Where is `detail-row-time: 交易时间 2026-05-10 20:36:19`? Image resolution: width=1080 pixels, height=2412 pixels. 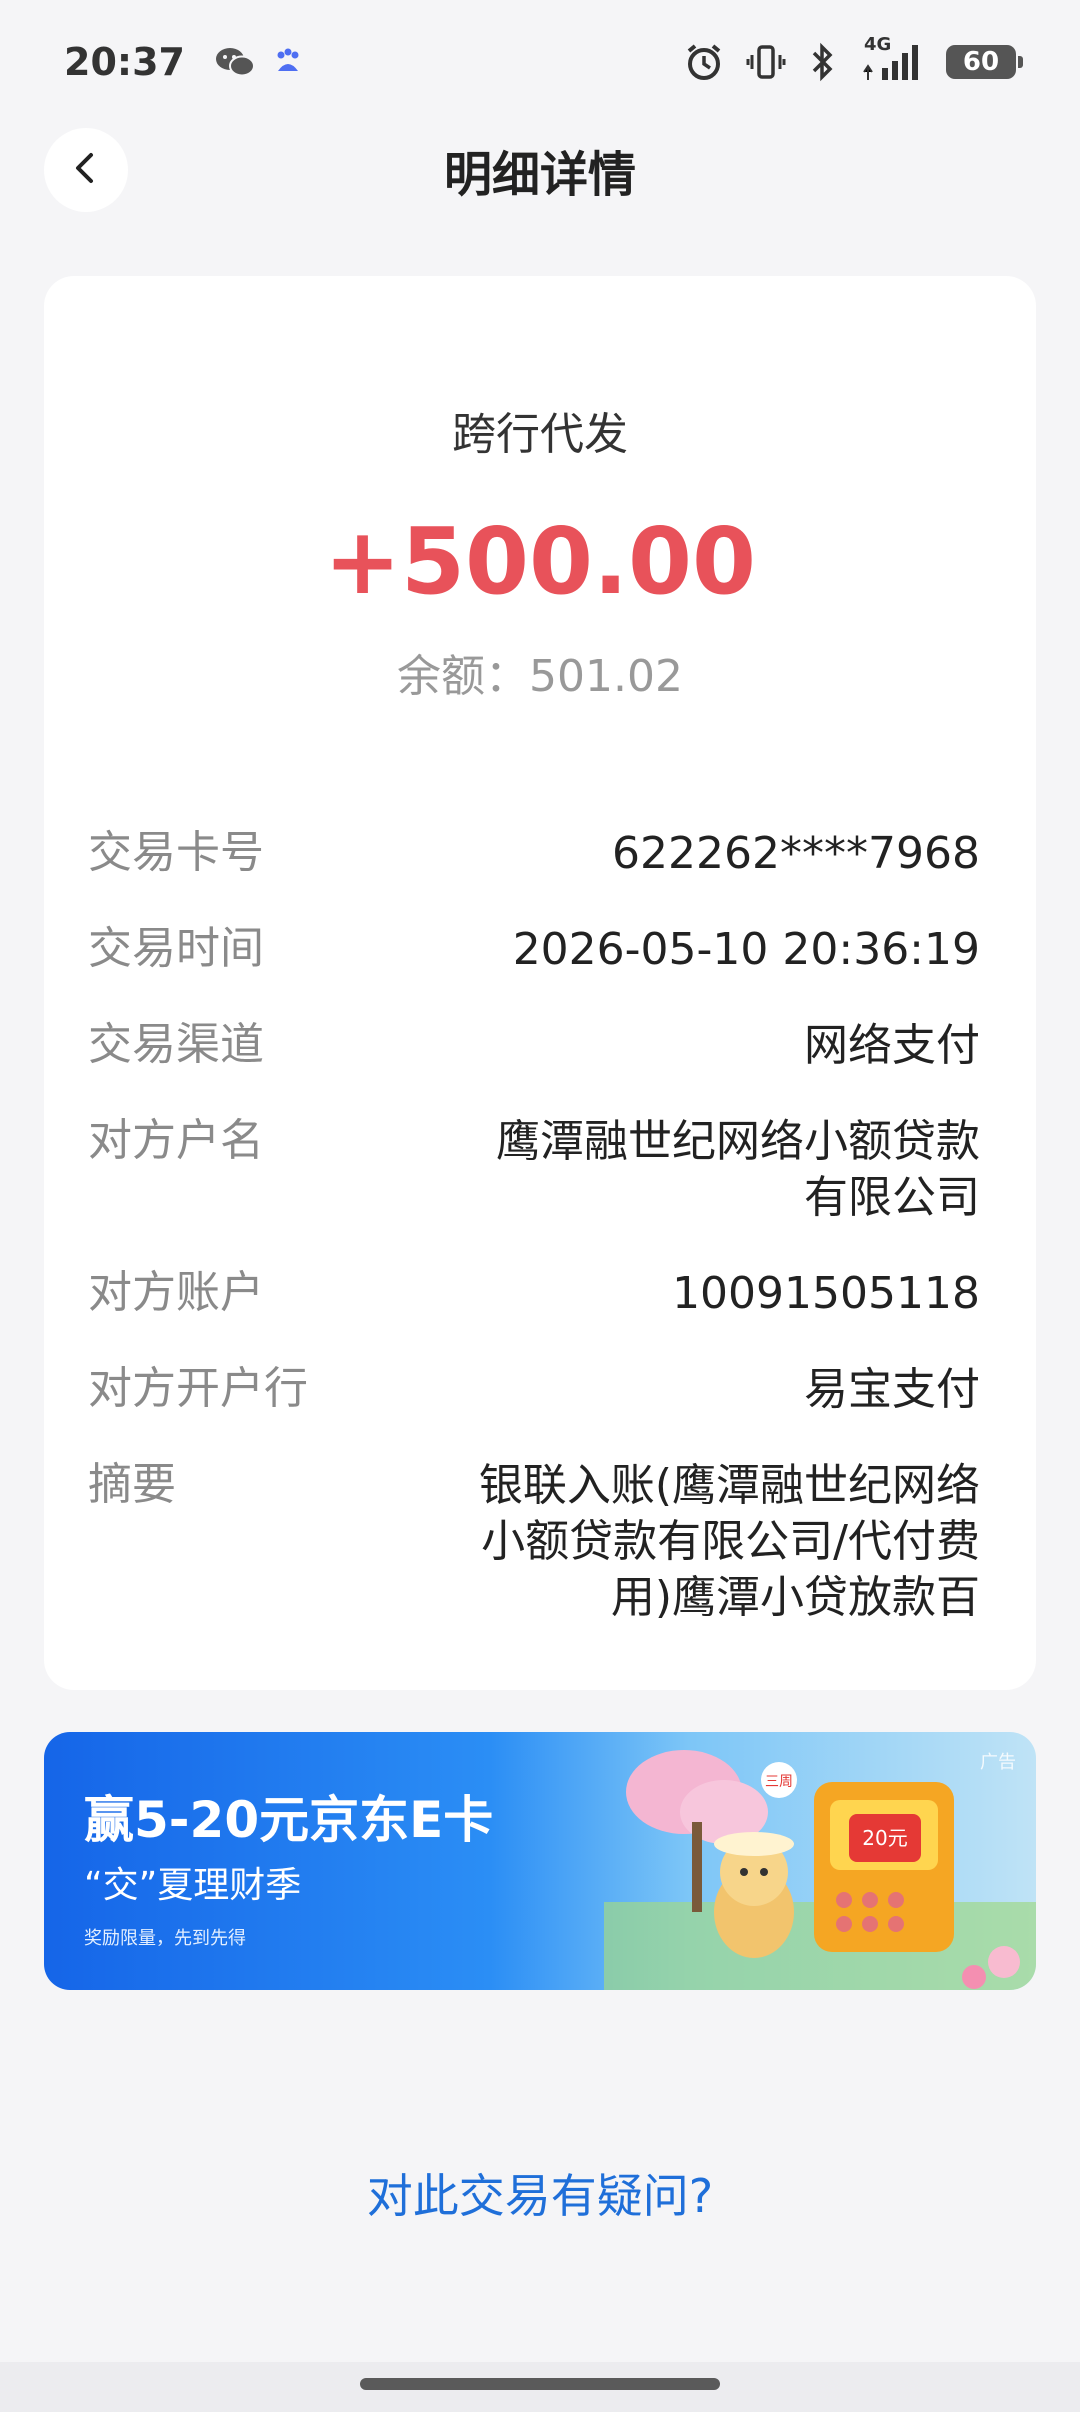
detail-row-time: 交易时间 2026-05-10 20:36:19 is located at coordinates (534, 950).